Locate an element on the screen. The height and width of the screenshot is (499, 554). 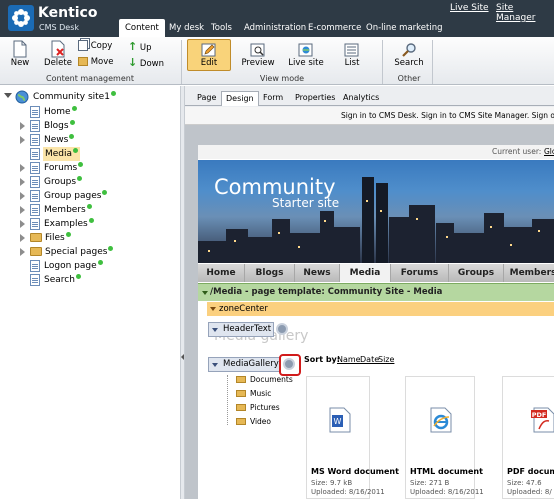
banner-subtitle: Starter site is located at coordinates (306, 203).